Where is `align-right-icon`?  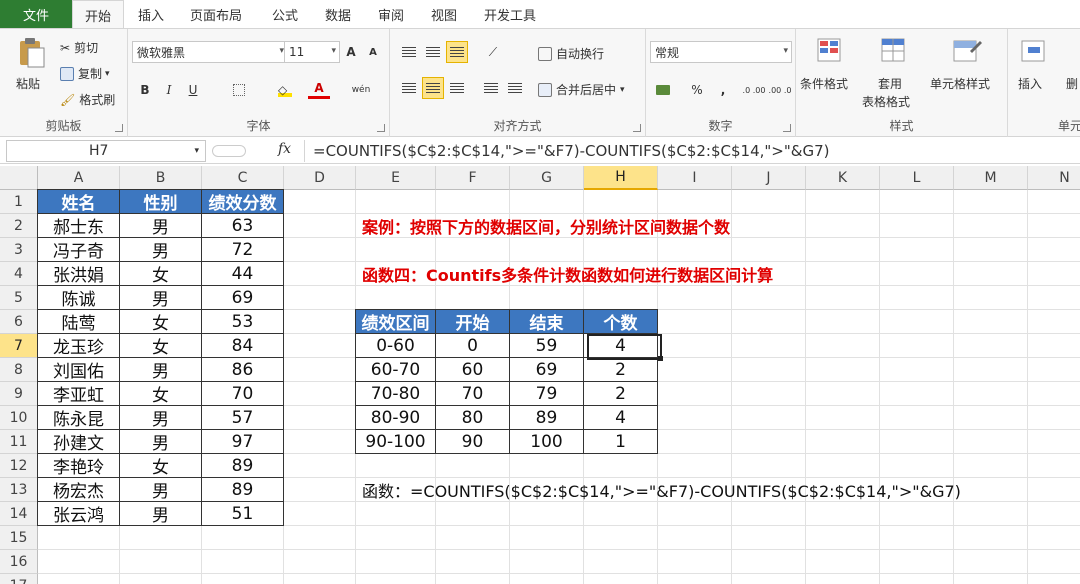
align-right-icon is located at coordinates (457, 88).